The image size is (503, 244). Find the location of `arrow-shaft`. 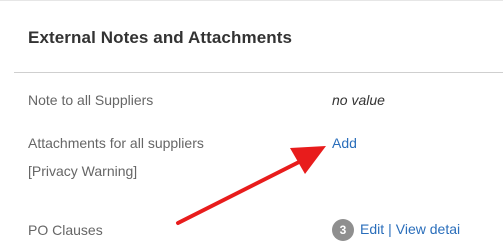

arrow-shaft is located at coordinates (240, 191).